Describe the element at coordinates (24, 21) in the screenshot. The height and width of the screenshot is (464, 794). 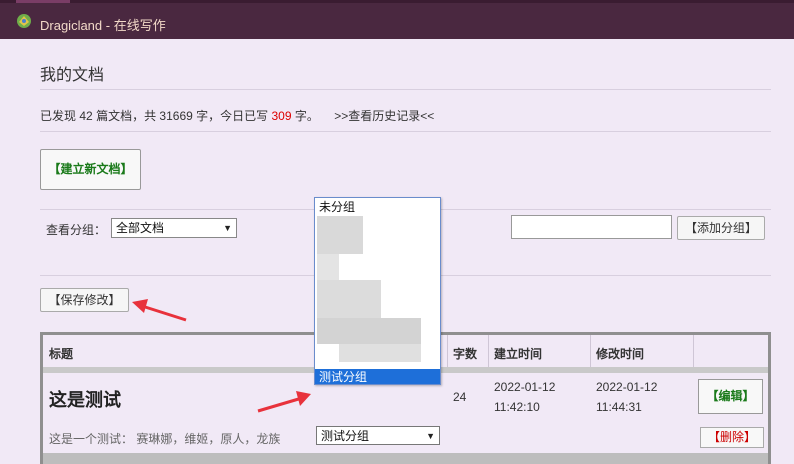
I see `app-logo-icon` at that location.